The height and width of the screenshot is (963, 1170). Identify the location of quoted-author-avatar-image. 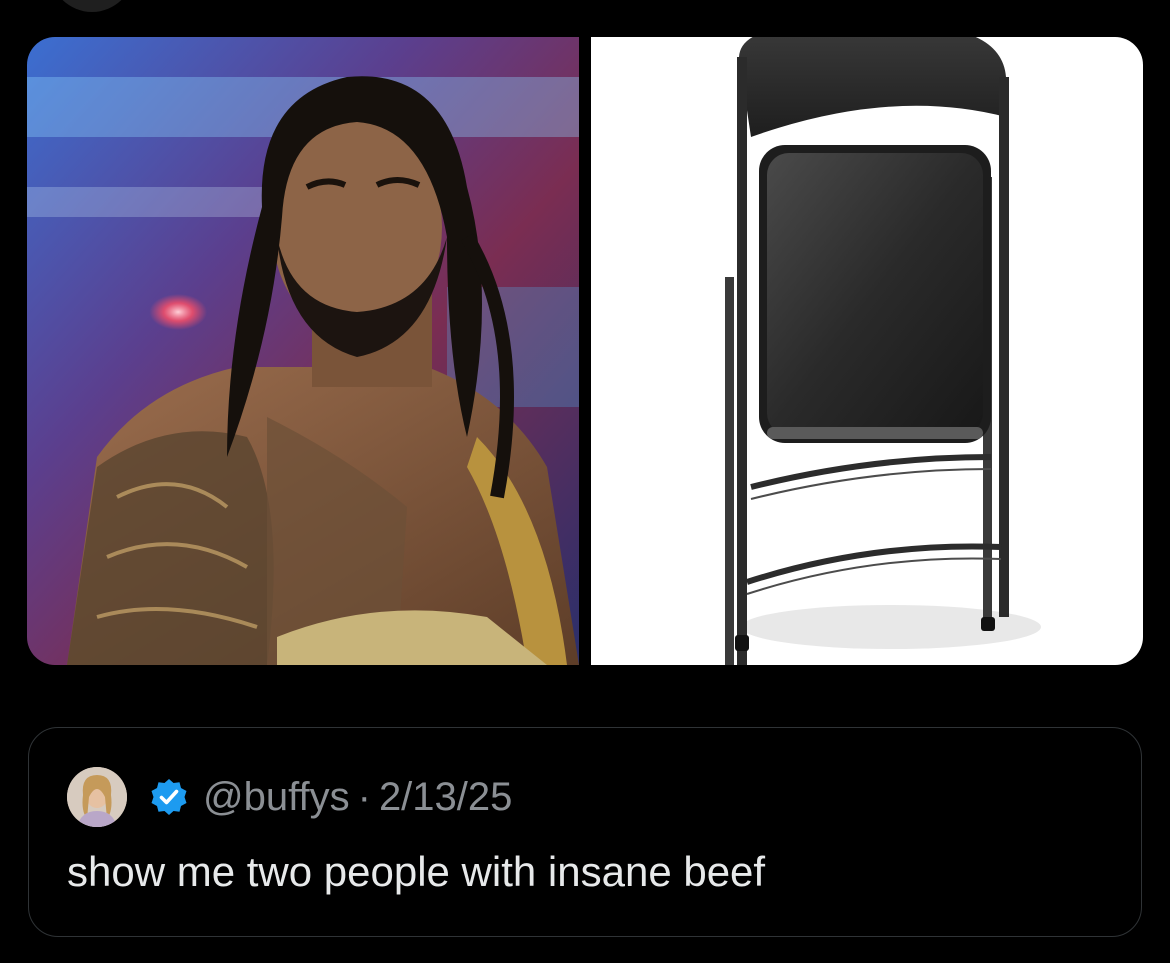
(97, 797).